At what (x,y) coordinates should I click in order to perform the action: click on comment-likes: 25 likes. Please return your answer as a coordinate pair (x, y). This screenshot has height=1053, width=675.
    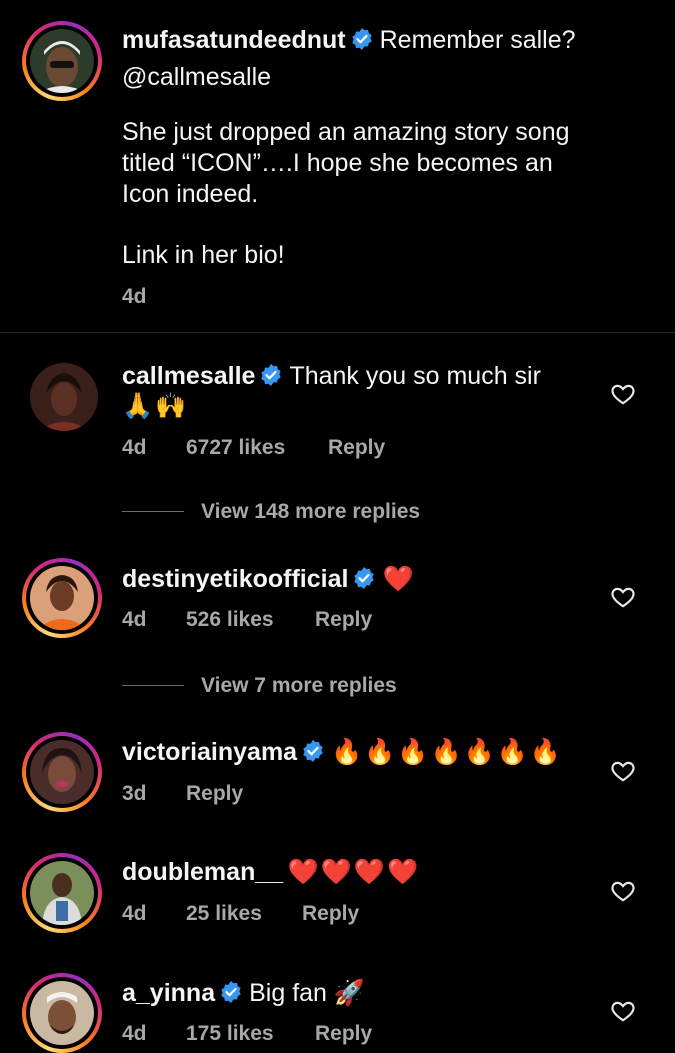
    Looking at the image, I should click on (224, 914).